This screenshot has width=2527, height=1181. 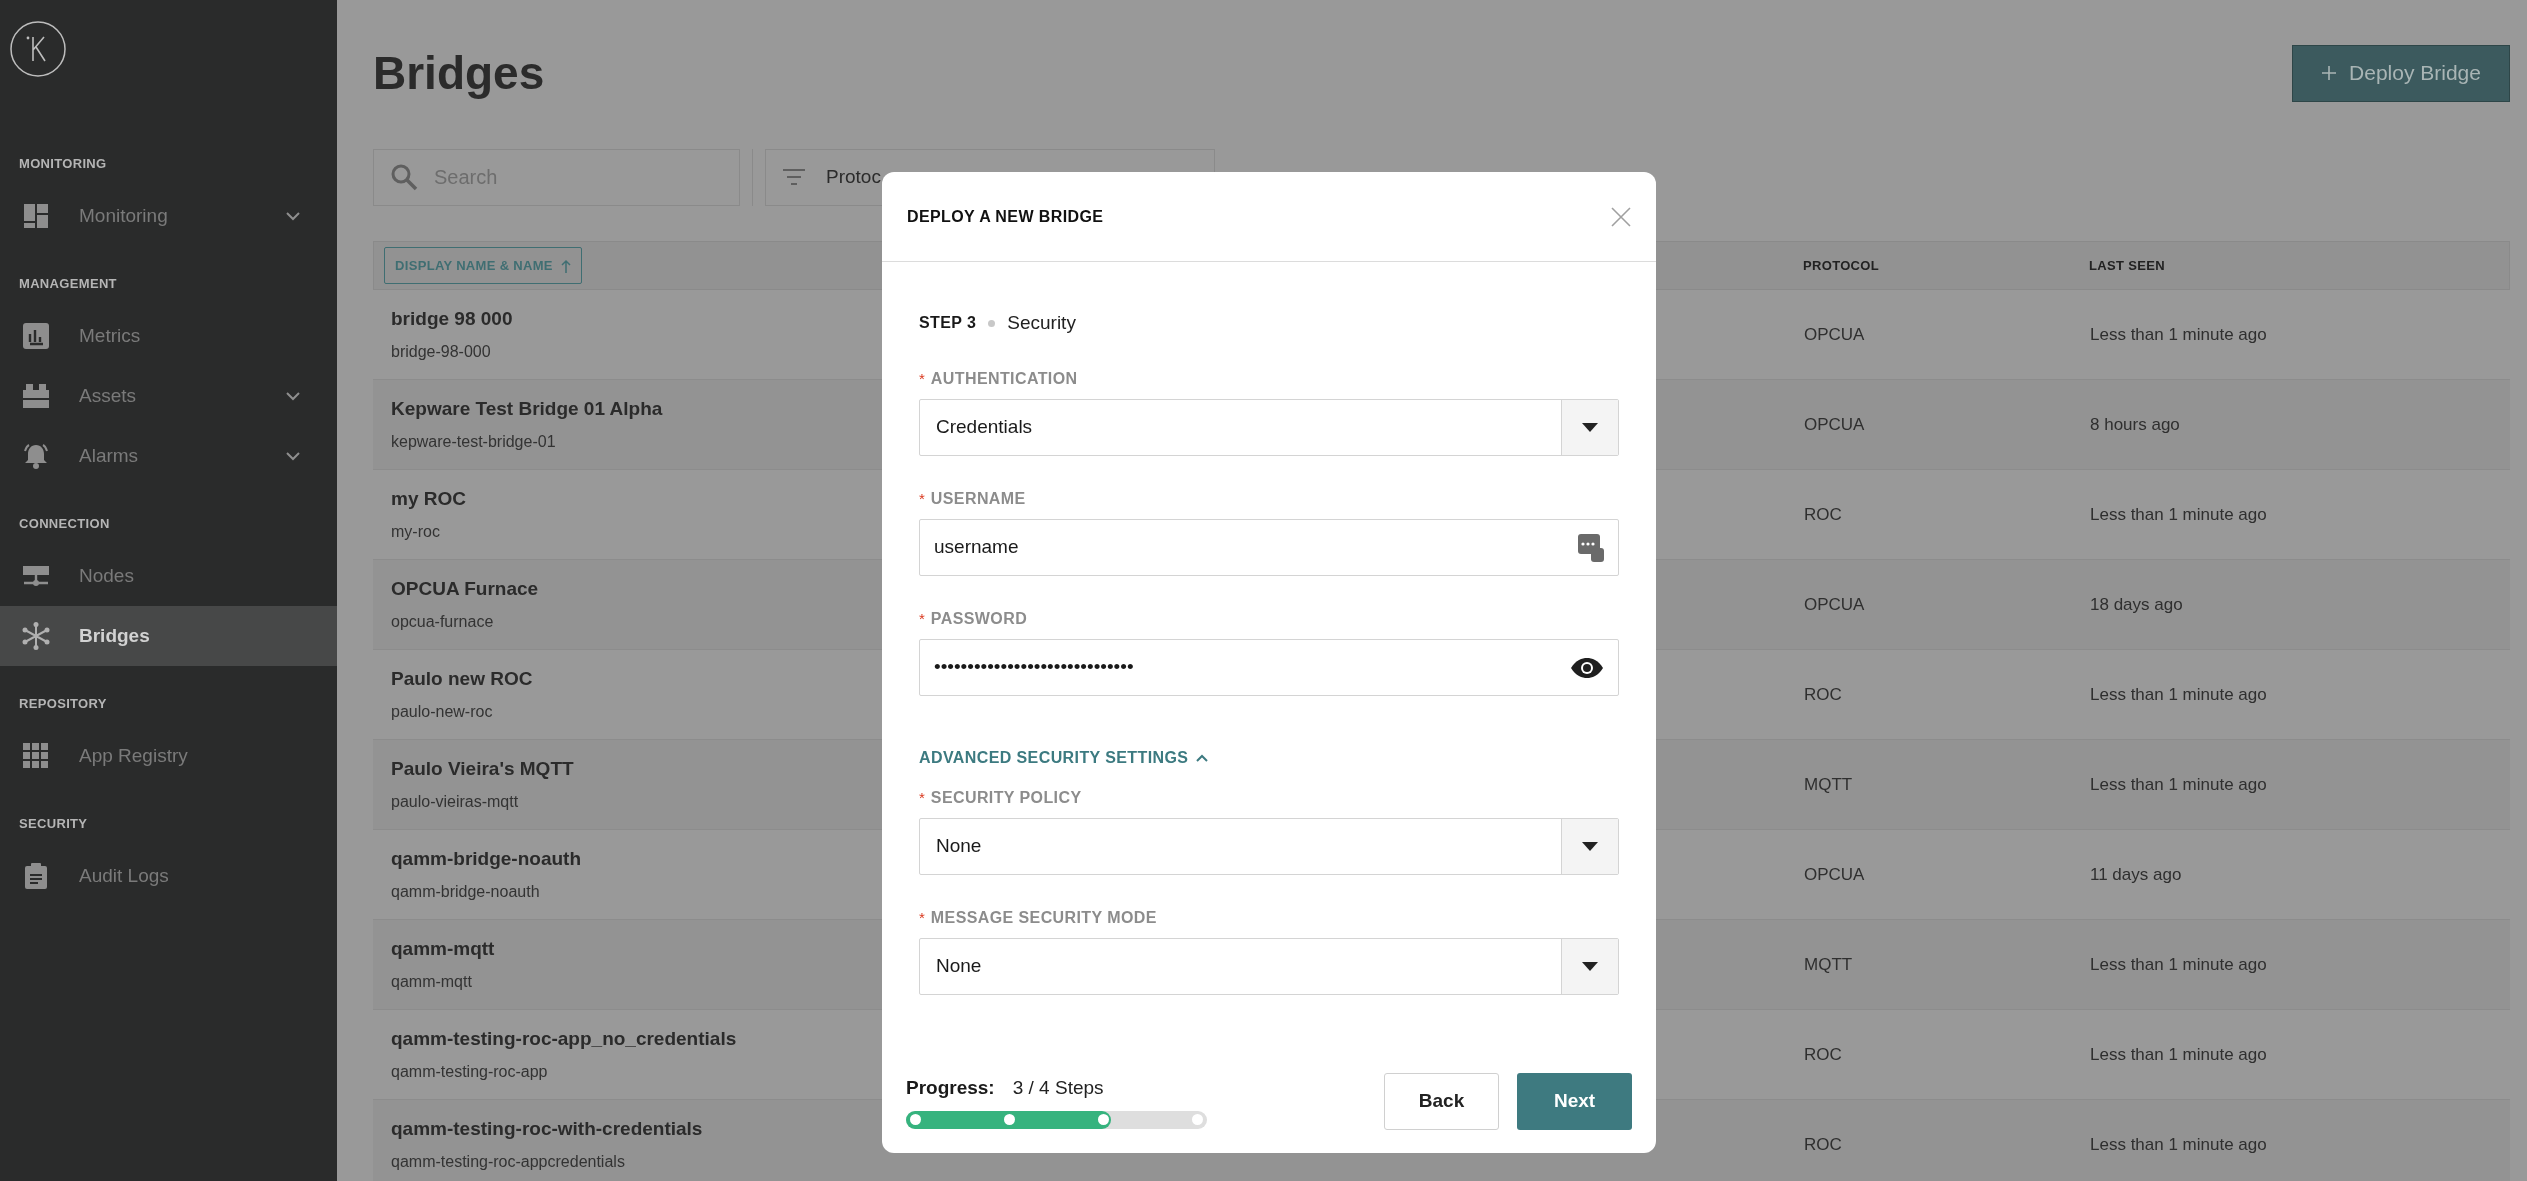 What do you see at coordinates (404, 176) in the screenshot?
I see `search-icon` at bounding box center [404, 176].